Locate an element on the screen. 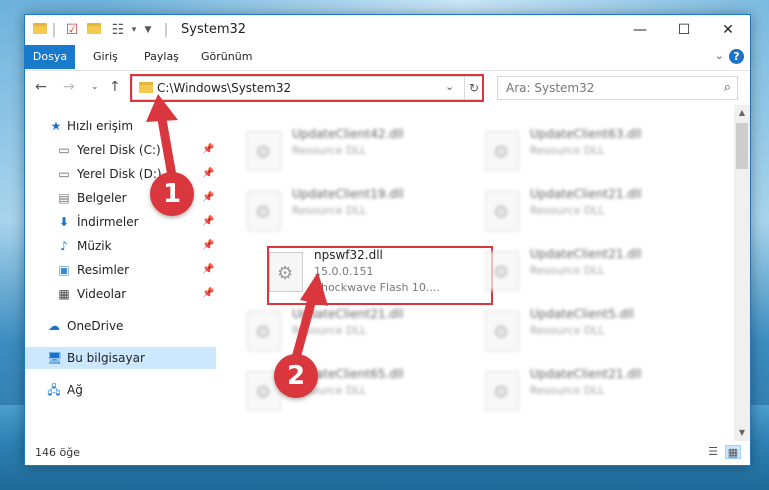 The width and height of the screenshot is (769, 490). arrow-2-head is located at coordinates (314, 289).